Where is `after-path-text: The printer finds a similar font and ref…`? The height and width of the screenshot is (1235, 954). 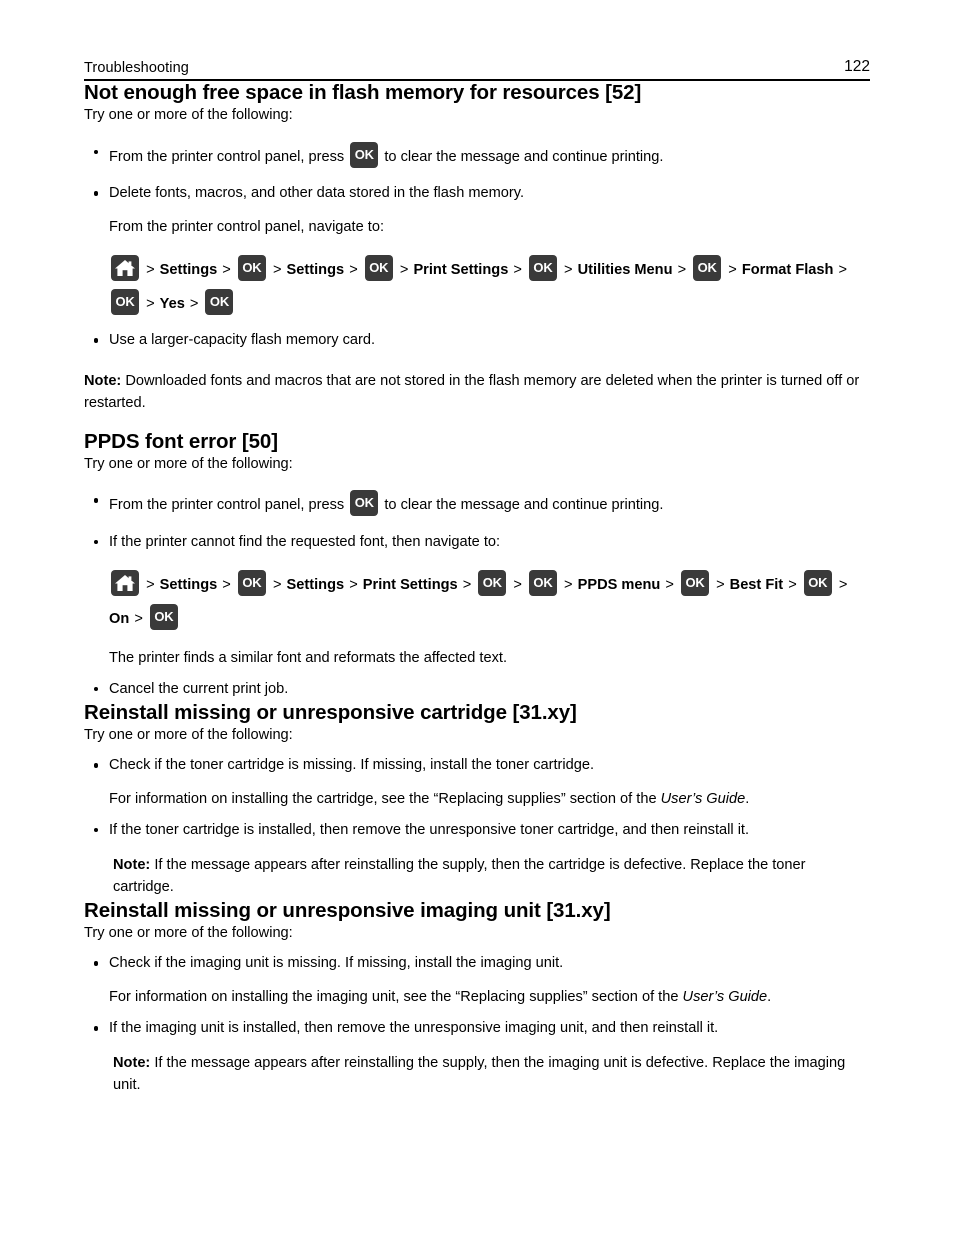 after-path-text: The printer finds a similar font and ref… is located at coordinates (308, 657).